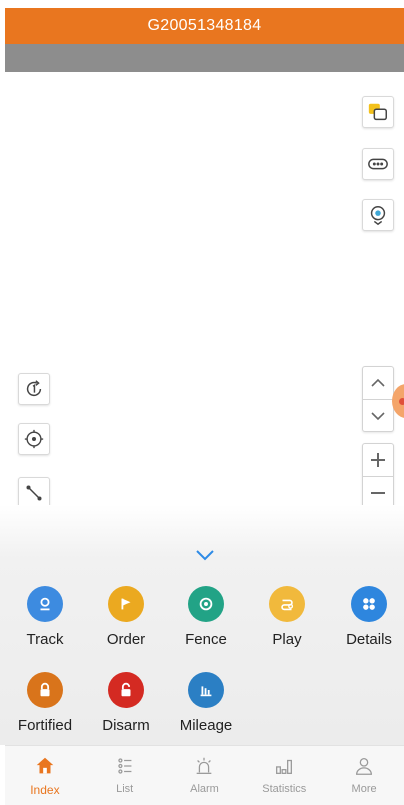 This screenshot has height=805, width=404. I want to click on locate-device-button, so click(378, 215).